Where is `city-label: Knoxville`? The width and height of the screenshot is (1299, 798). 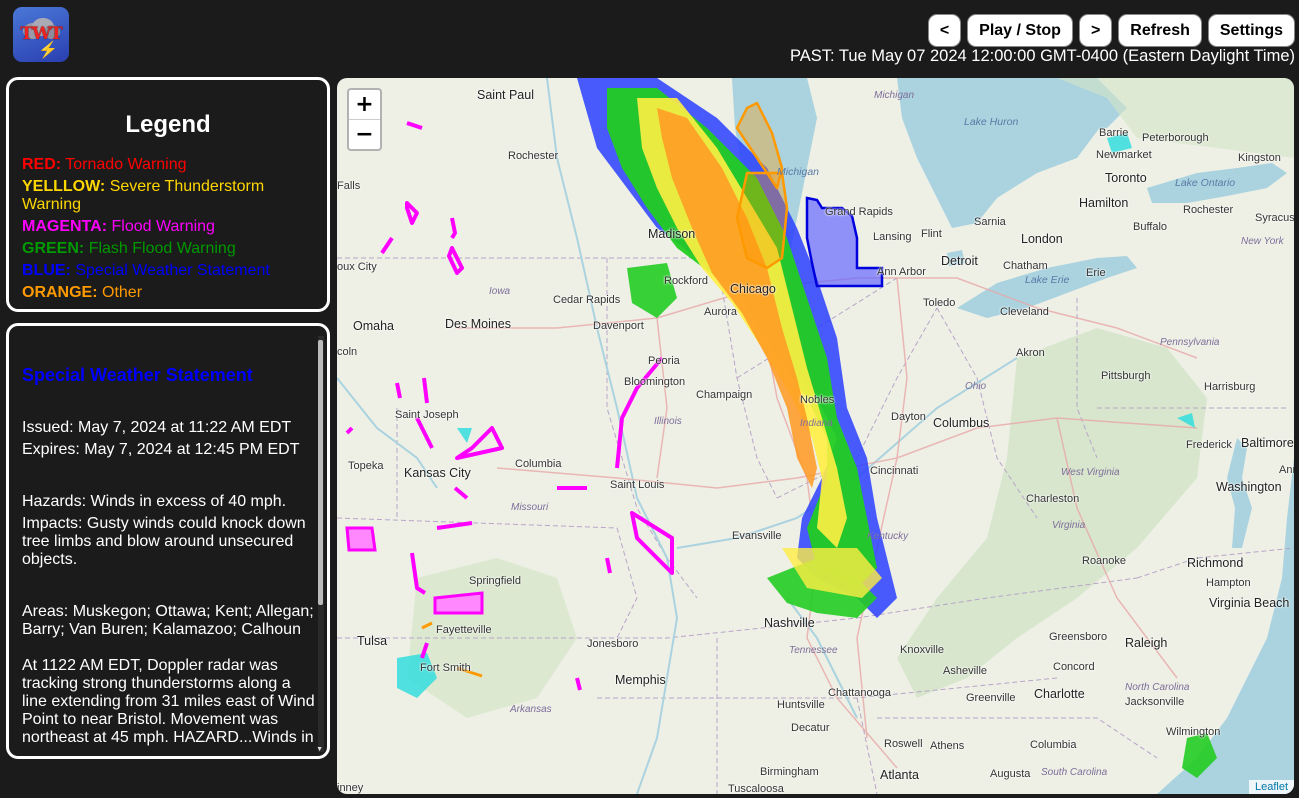 city-label: Knoxville is located at coordinates (922, 650).